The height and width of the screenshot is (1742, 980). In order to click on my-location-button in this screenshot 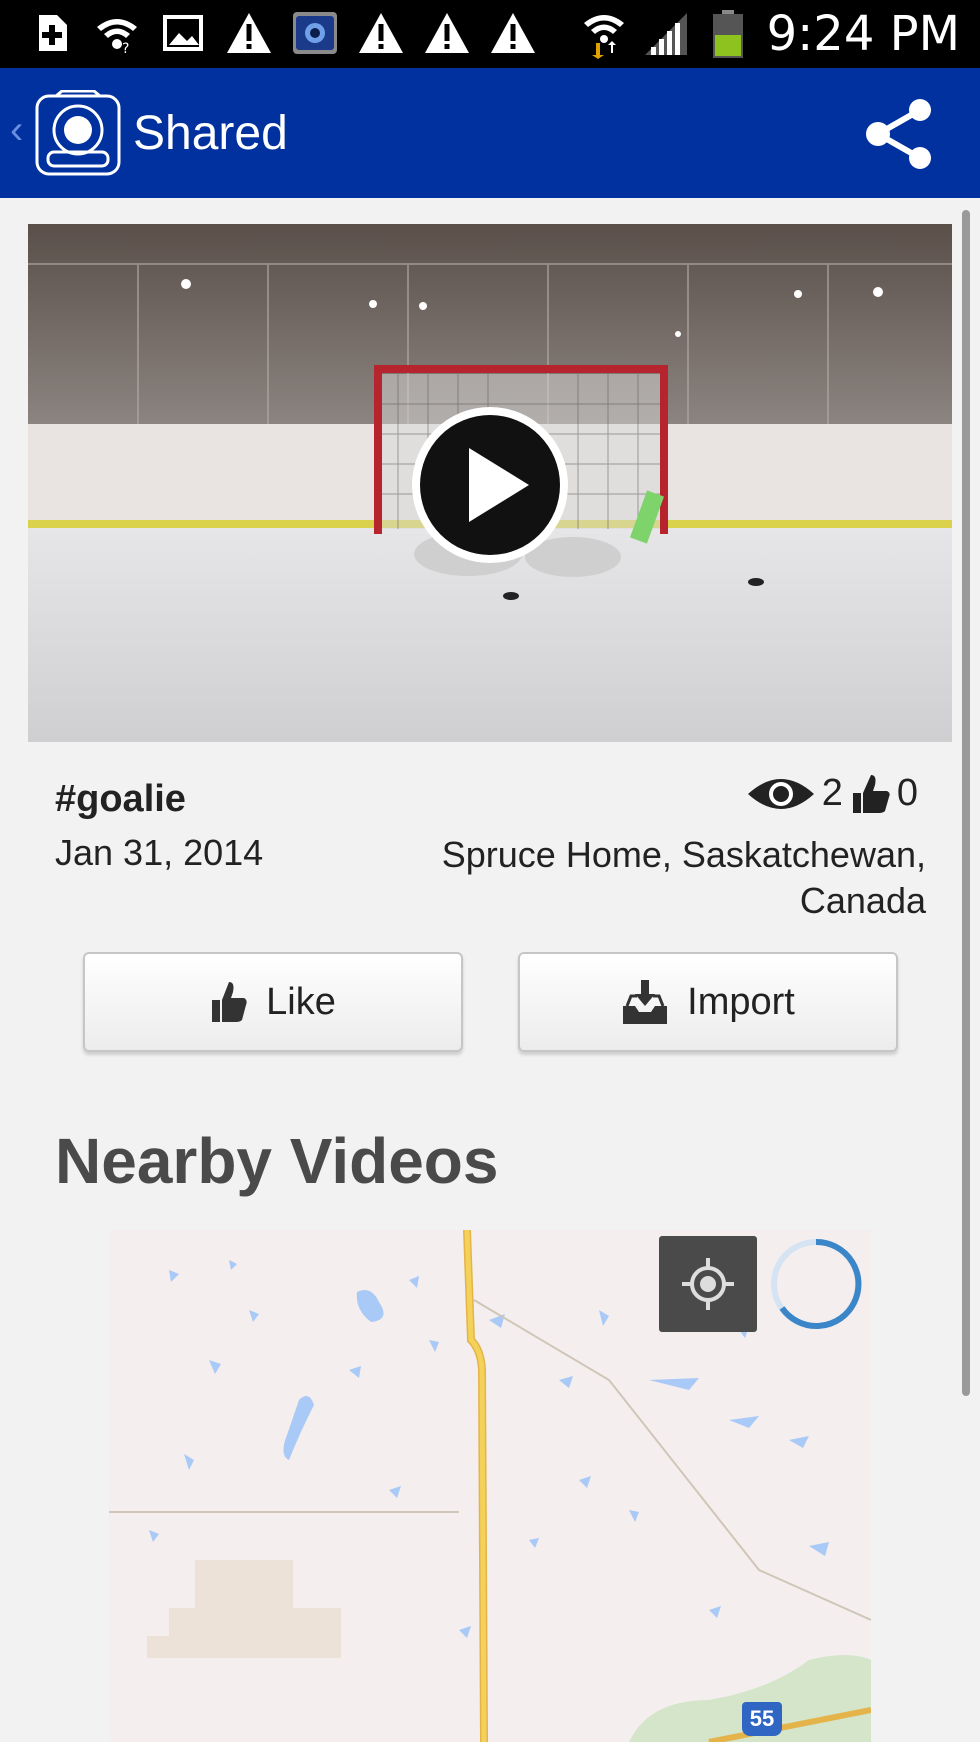, I will do `click(708, 1284)`.